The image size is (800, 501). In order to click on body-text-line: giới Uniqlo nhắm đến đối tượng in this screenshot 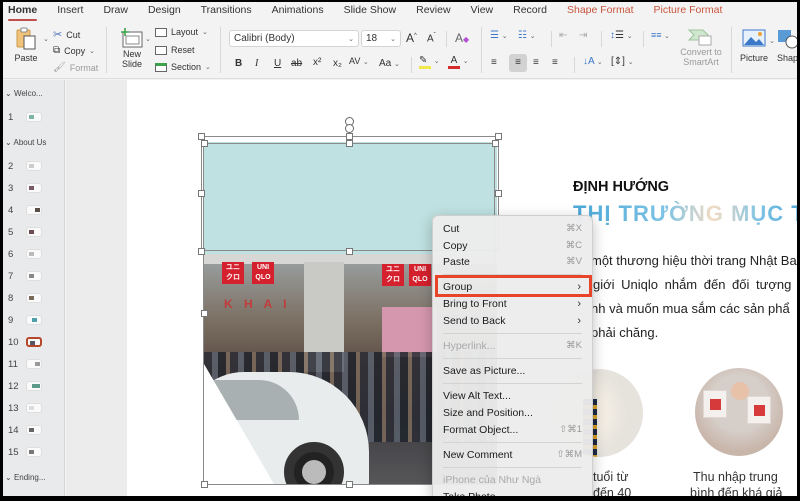, I will do `click(692, 284)`.